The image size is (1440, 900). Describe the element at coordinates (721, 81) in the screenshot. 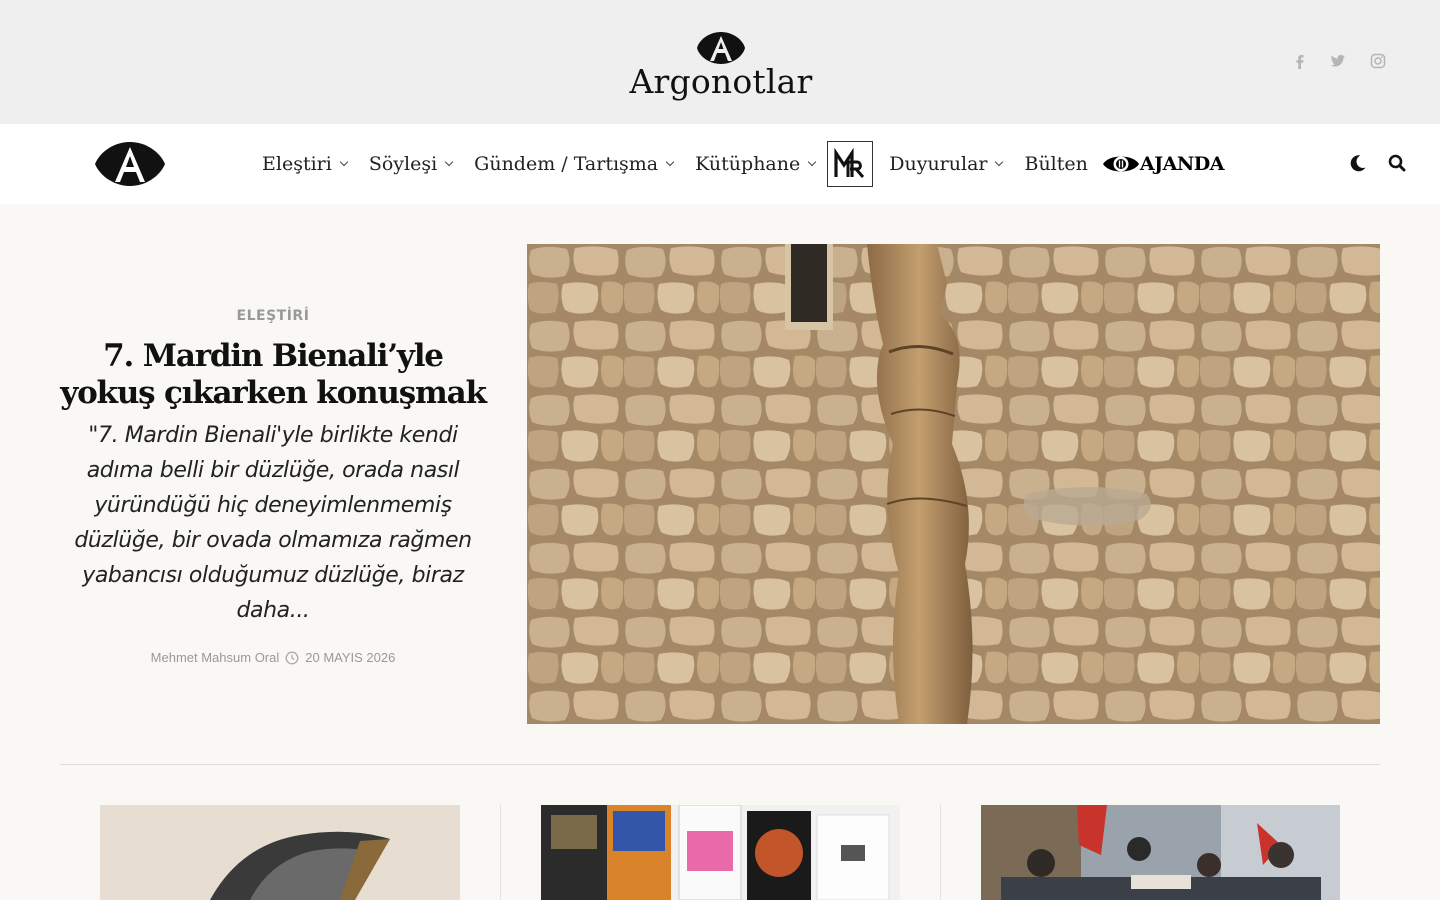

I see `site-name: Argonotlar` at that location.